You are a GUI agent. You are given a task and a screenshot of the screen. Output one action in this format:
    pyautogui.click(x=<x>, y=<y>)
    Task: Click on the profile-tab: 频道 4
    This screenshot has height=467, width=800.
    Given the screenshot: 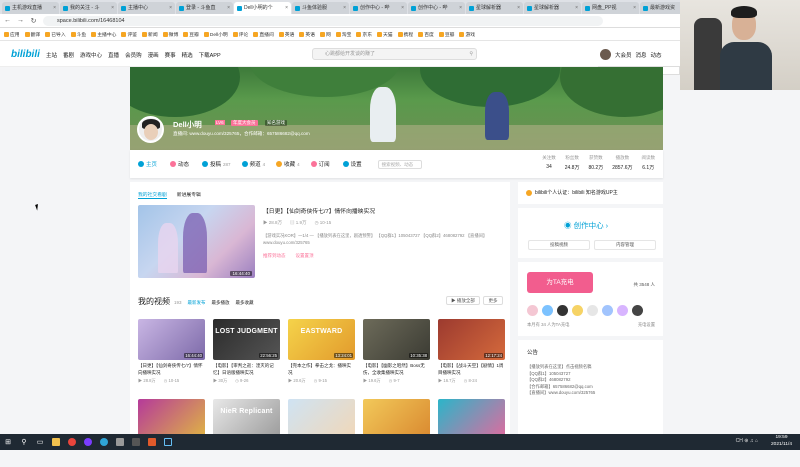 What is the action you would take?
    pyautogui.click(x=253, y=164)
    